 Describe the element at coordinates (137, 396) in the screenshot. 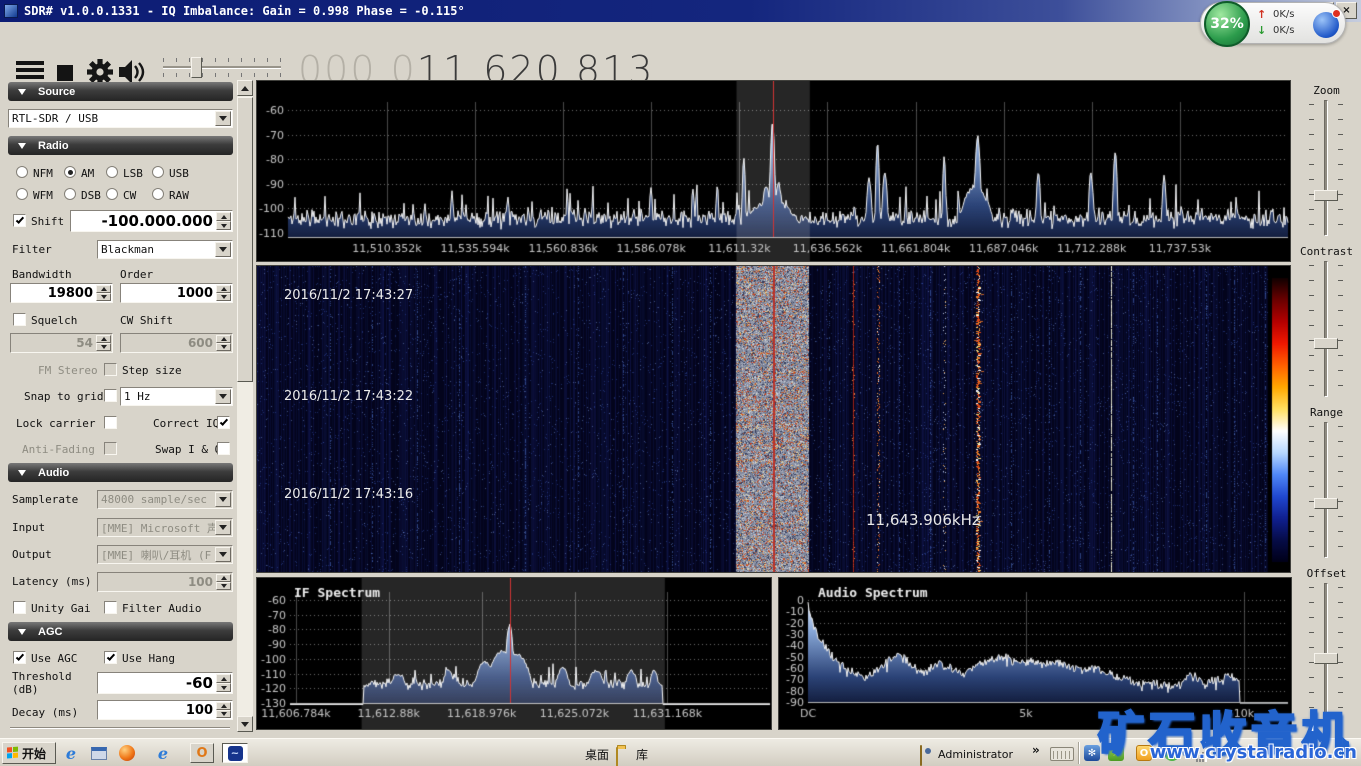

I see `step-size-value: 1 Hz` at that location.